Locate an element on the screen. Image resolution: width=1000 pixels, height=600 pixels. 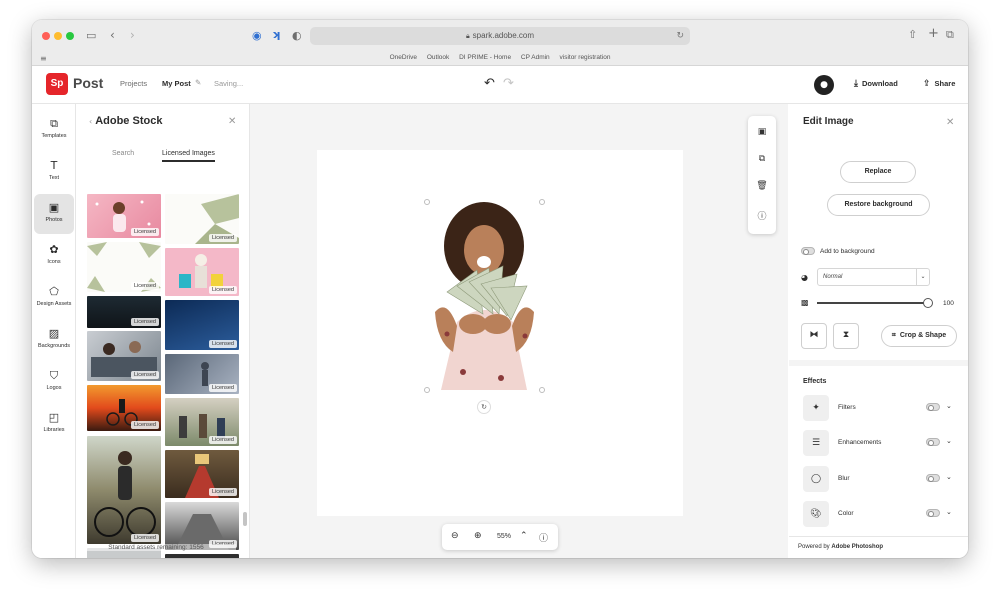
opacity-slider-handle is located at coordinates (928, 303).